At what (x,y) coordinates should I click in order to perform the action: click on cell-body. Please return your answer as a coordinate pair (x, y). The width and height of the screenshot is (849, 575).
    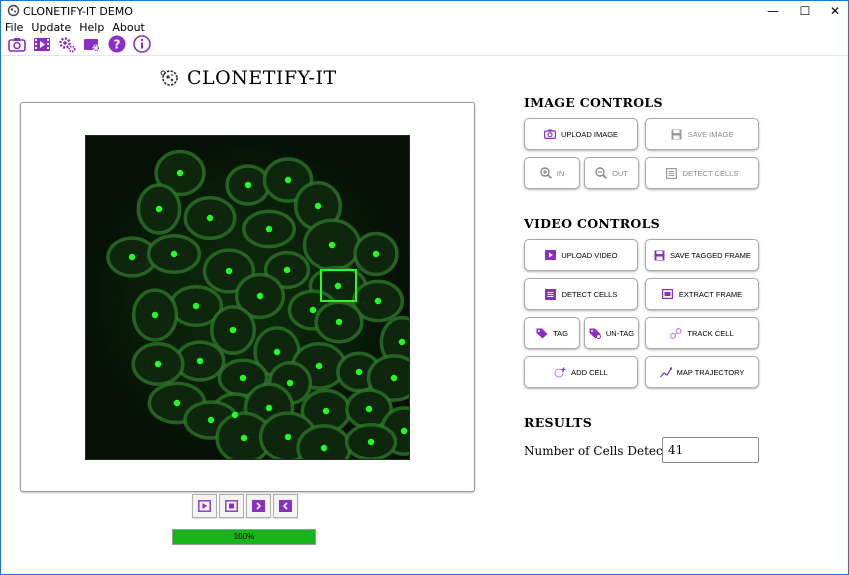
    Looking at the image, I should click on (324, 441).